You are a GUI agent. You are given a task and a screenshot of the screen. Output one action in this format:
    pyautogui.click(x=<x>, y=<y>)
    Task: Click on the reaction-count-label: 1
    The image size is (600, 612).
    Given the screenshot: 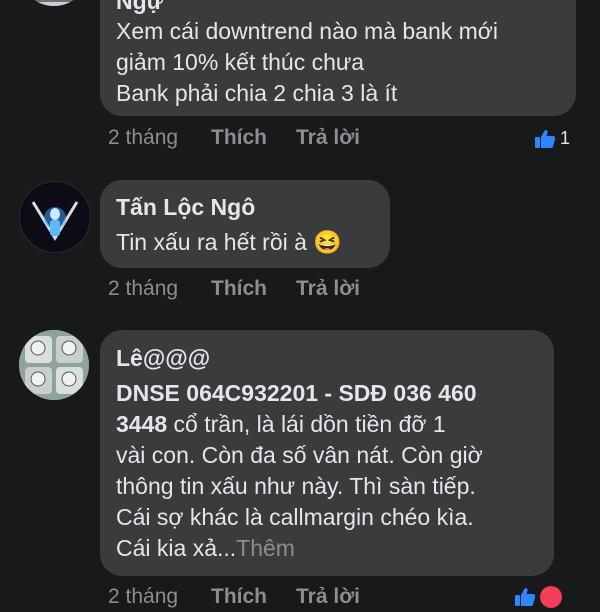 What is the action you would take?
    pyautogui.click(x=565, y=138)
    